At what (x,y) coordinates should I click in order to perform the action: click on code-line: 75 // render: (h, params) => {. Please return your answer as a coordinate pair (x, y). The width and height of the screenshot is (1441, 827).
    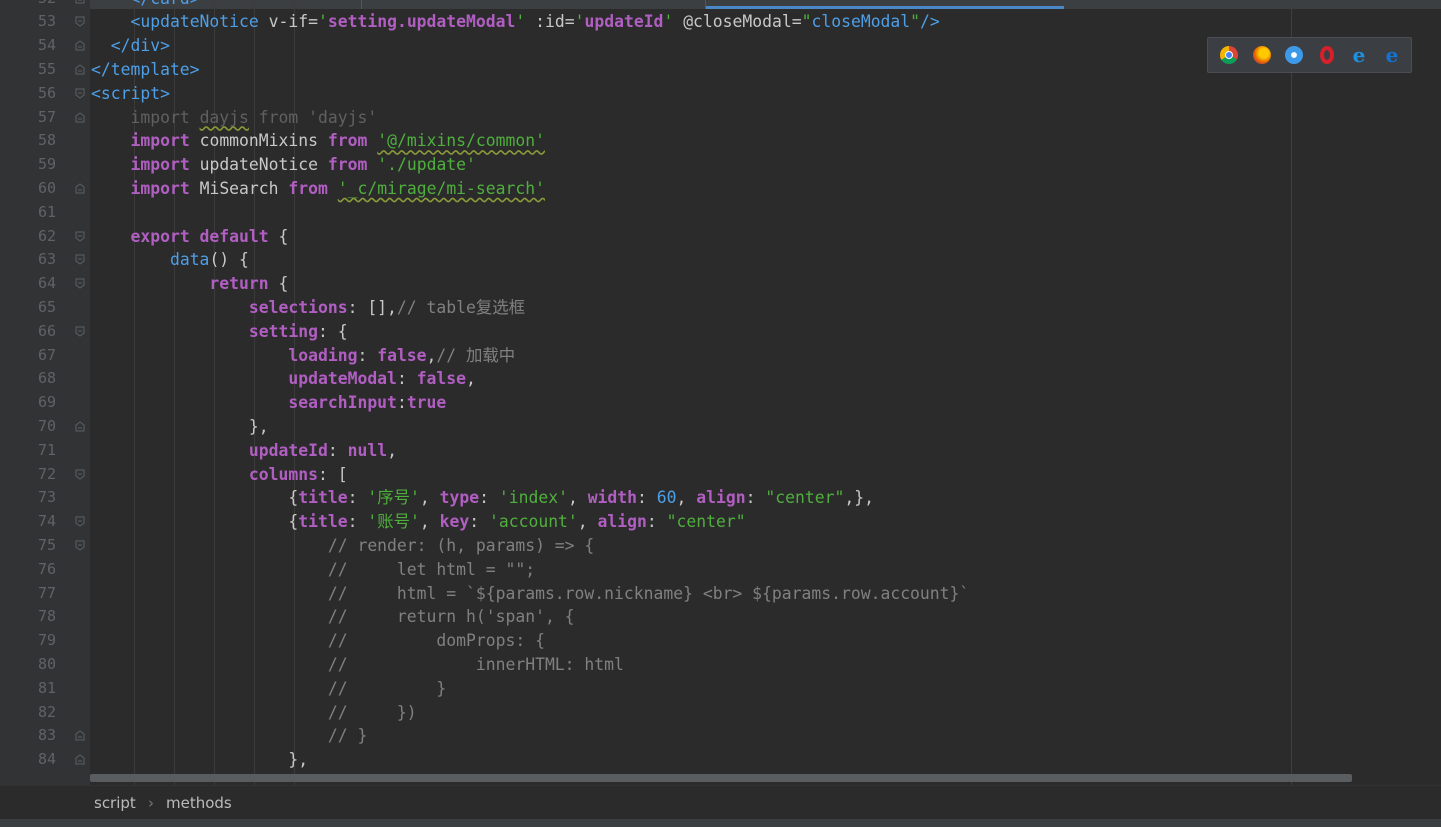
    Looking at the image, I should click on (720, 546).